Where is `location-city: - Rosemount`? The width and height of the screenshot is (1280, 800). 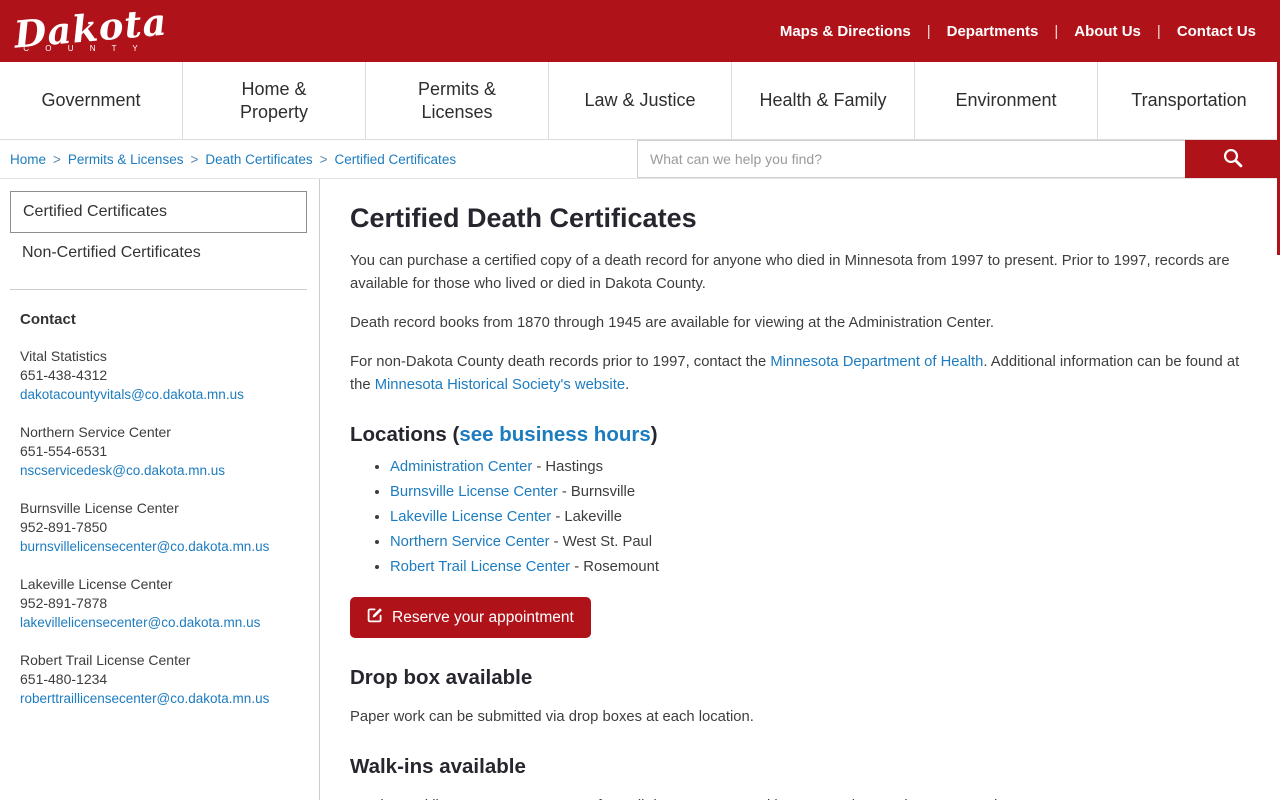 location-city: - Rosemount is located at coordinates (614, 567).